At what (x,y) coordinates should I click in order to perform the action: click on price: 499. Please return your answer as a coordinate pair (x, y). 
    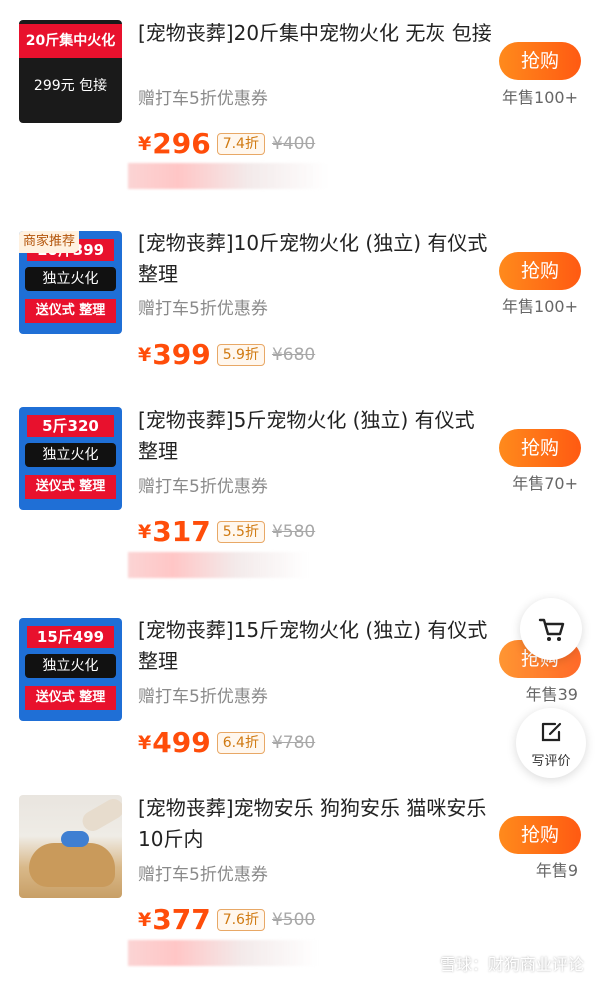
    Looking at the image, I should click on (181, 742).